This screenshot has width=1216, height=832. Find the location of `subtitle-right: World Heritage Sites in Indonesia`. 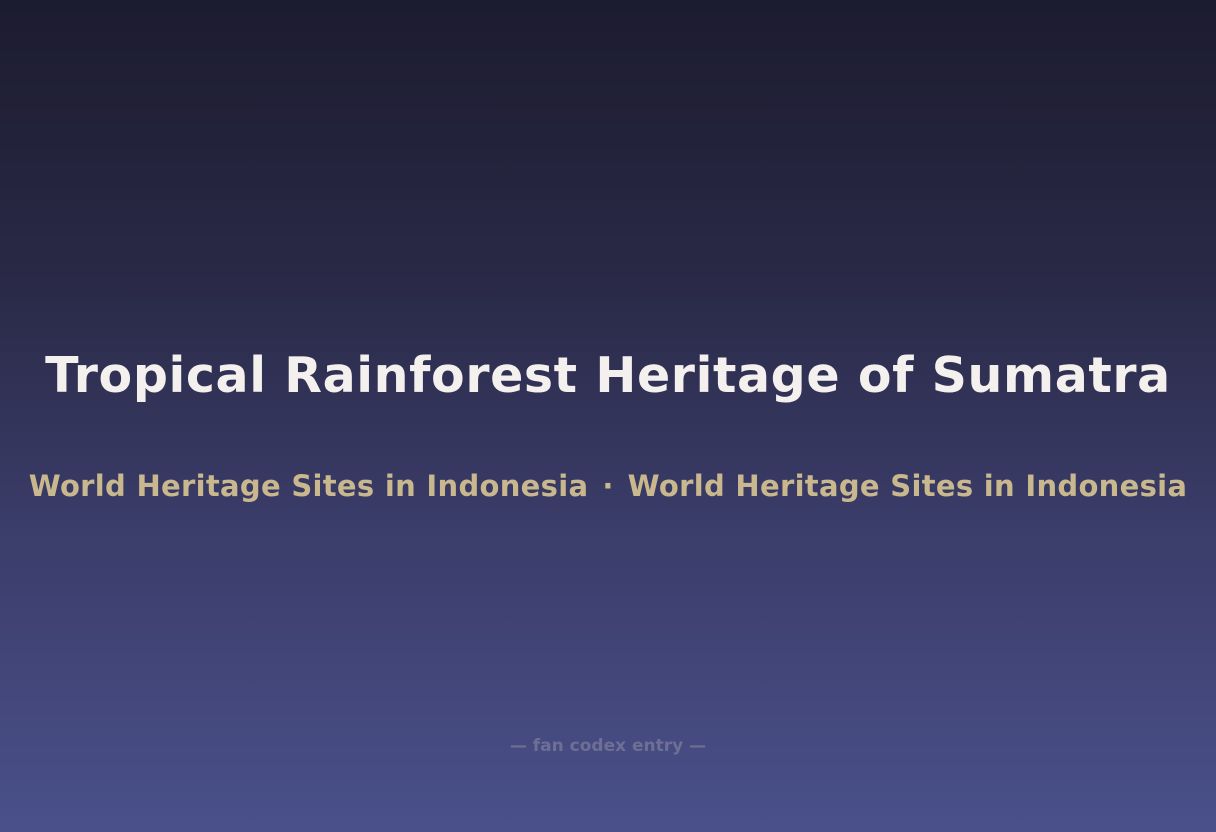

subtitle-right: World Heritage Sites in Indonesia is located at coordinates (907, 486).